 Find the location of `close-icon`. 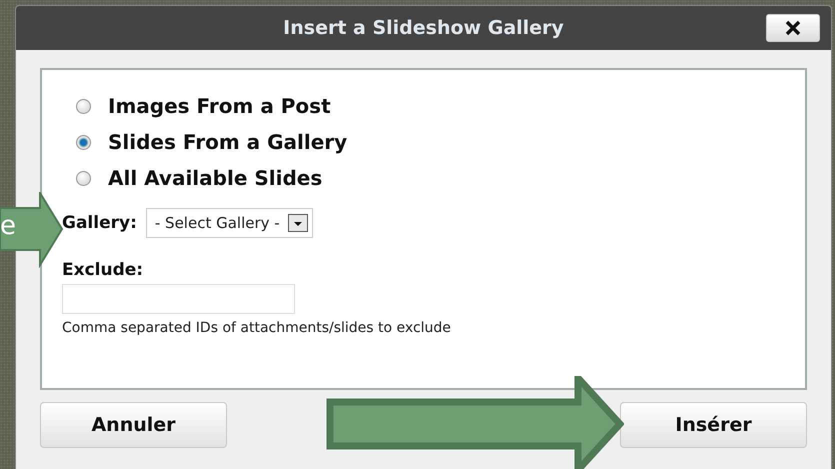

close-icon is located at coordinates (793, 28).